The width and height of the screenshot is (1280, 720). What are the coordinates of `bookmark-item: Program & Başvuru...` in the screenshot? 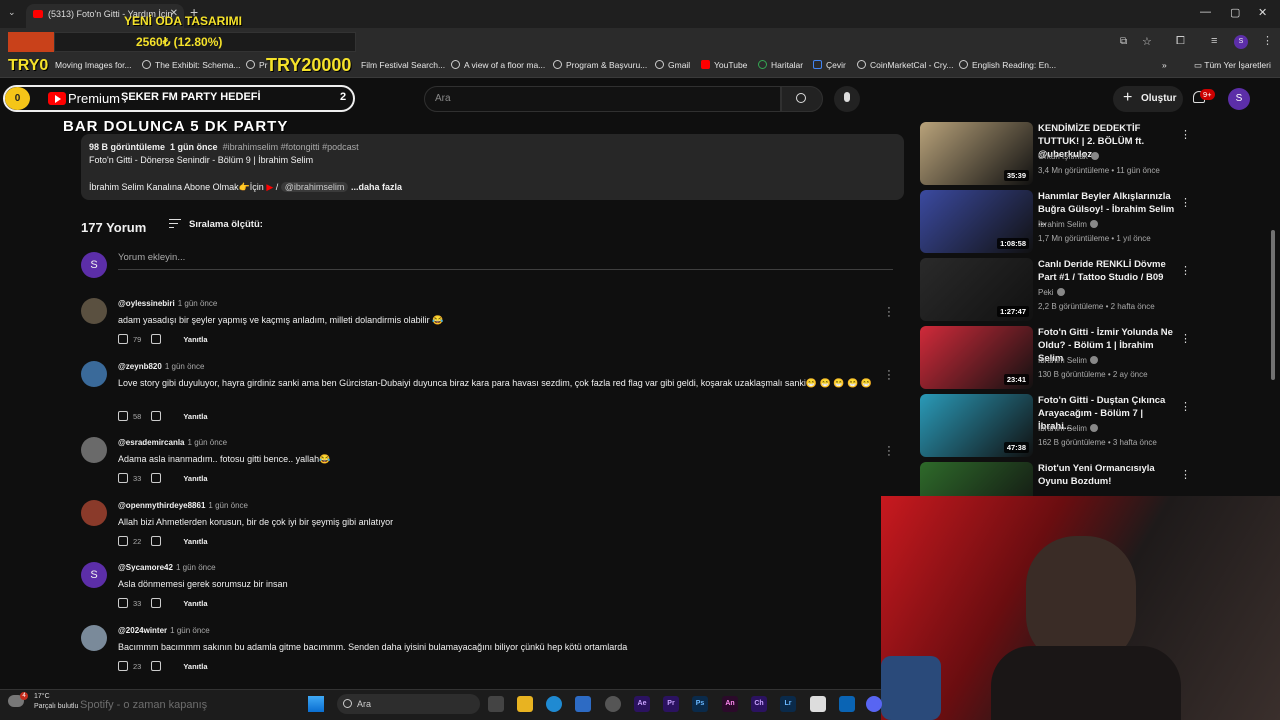 It's located at (600, 65).